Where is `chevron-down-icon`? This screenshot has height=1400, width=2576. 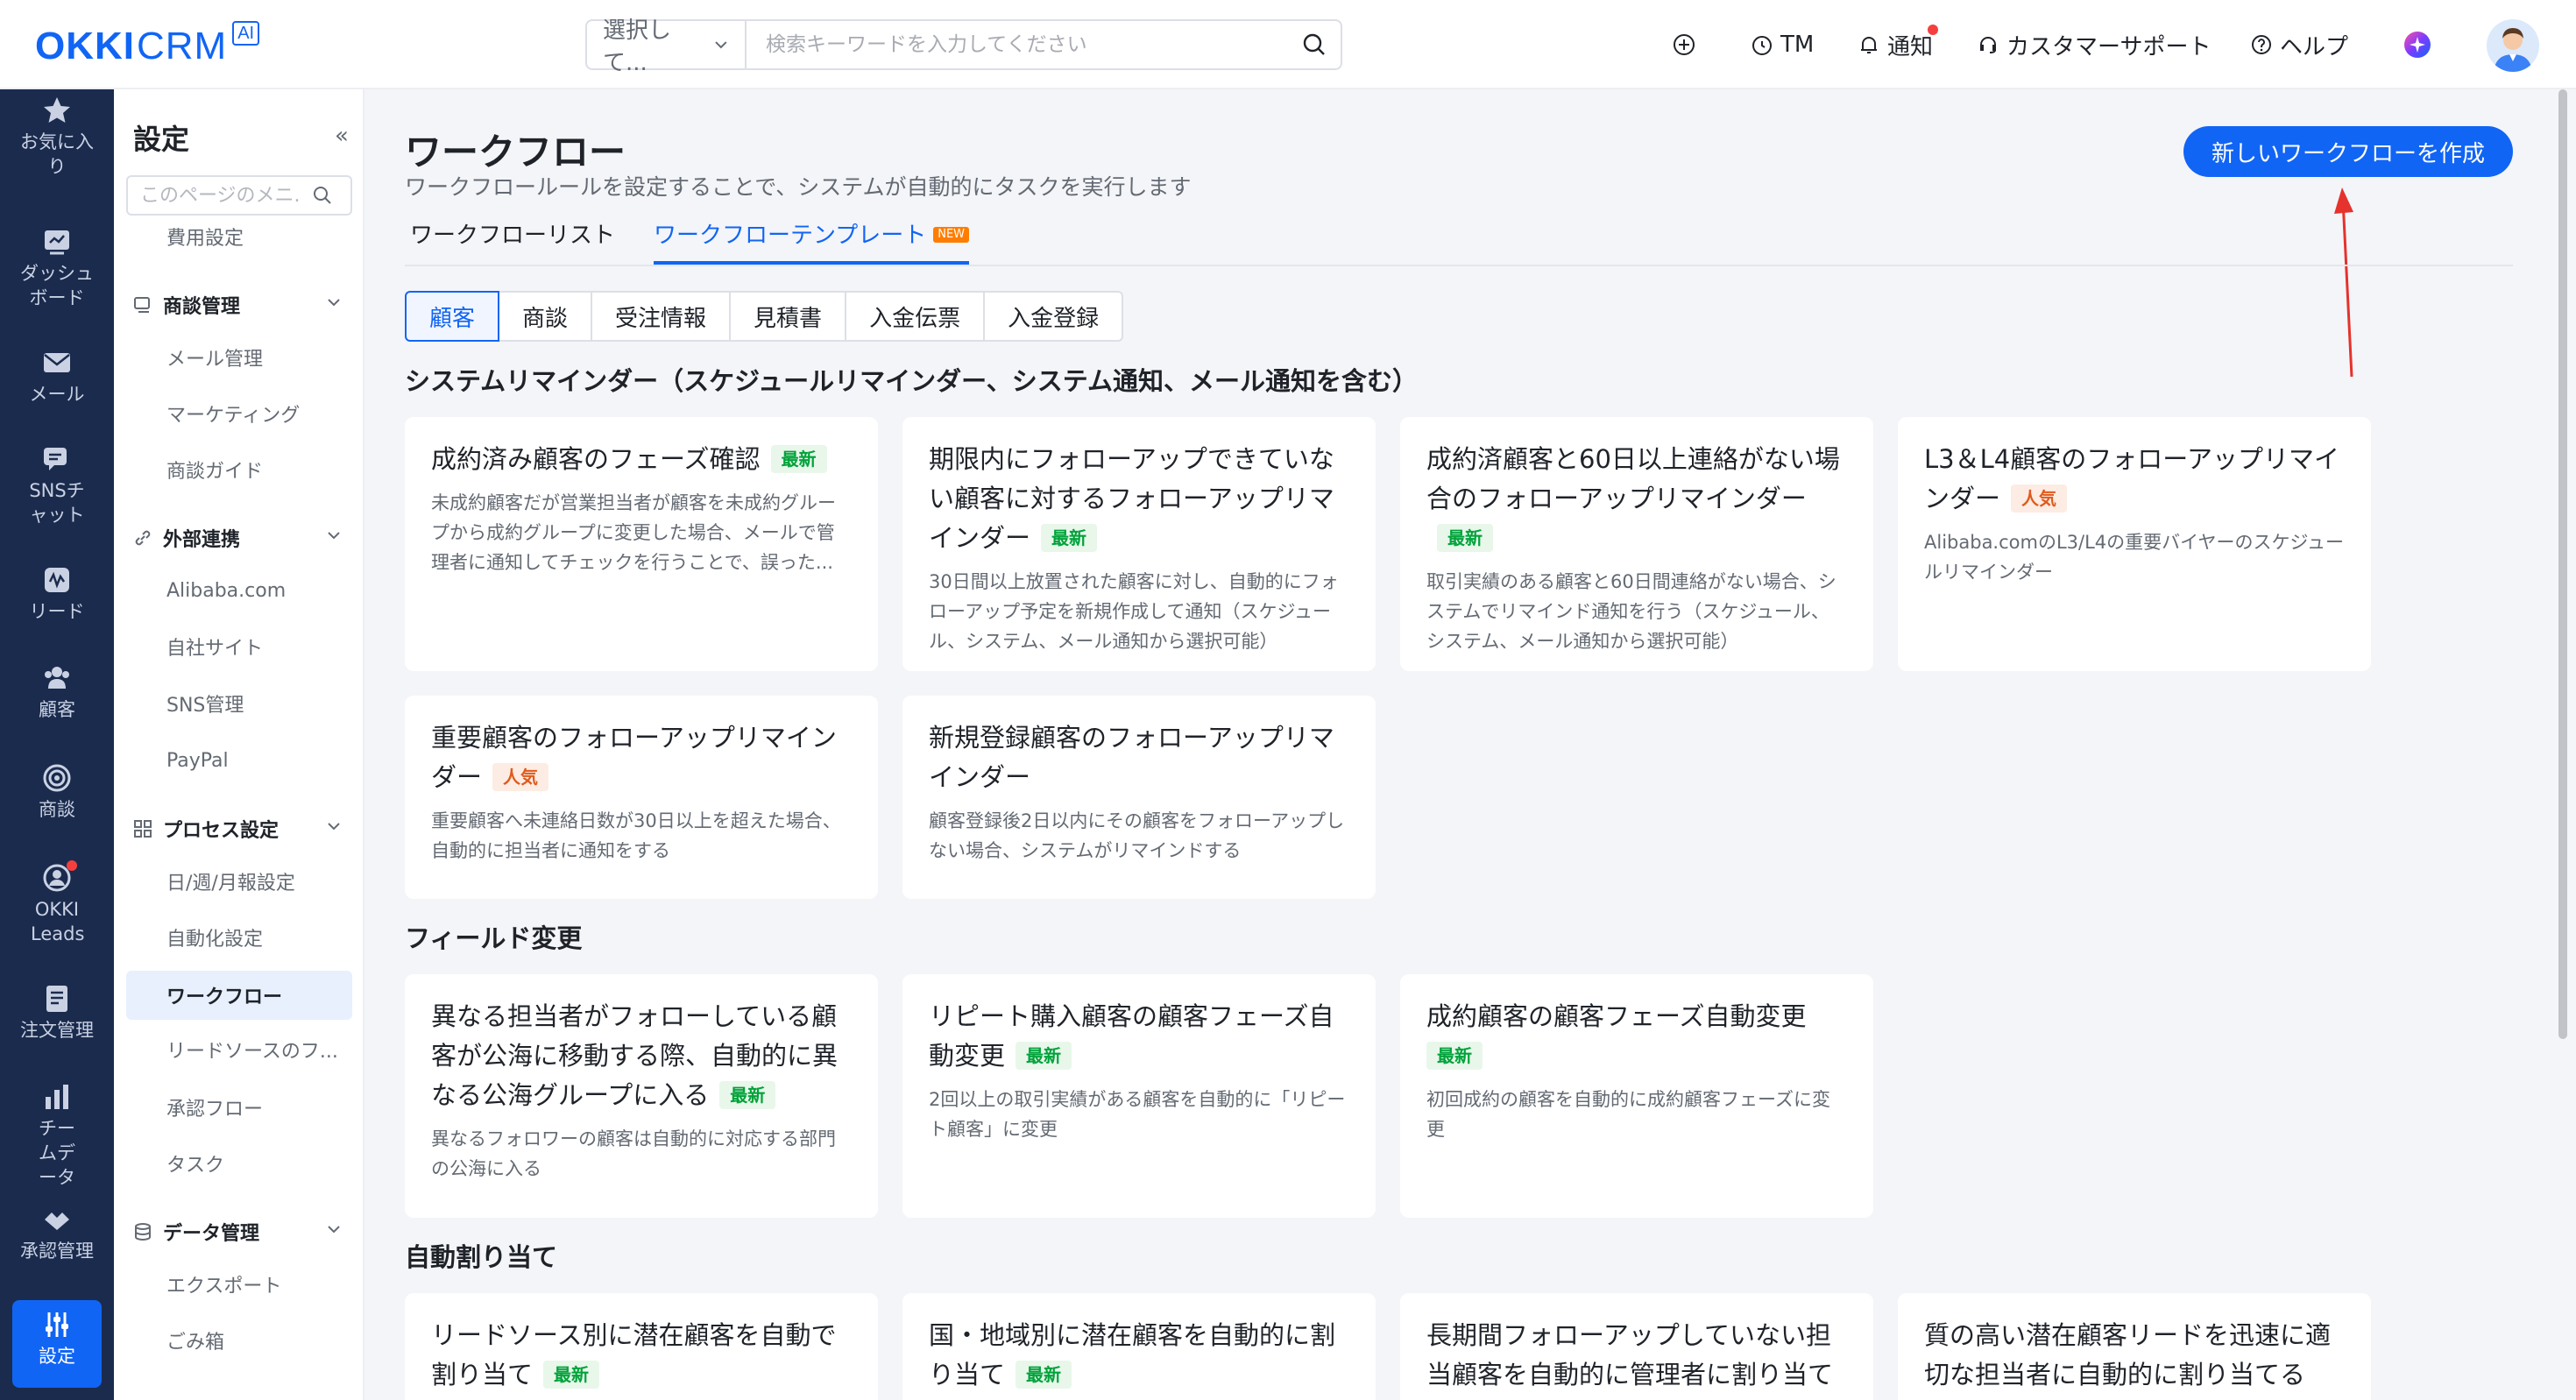
chevron-down-icon is located at coordinates (334, 1230).